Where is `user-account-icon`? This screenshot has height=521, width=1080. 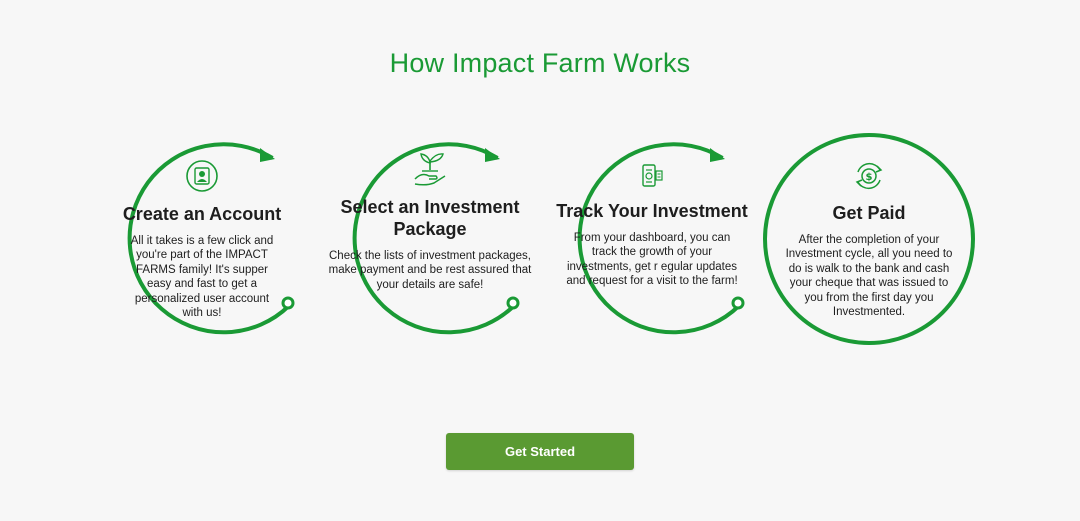
user-account-icon is located at coordinates (202, 176).